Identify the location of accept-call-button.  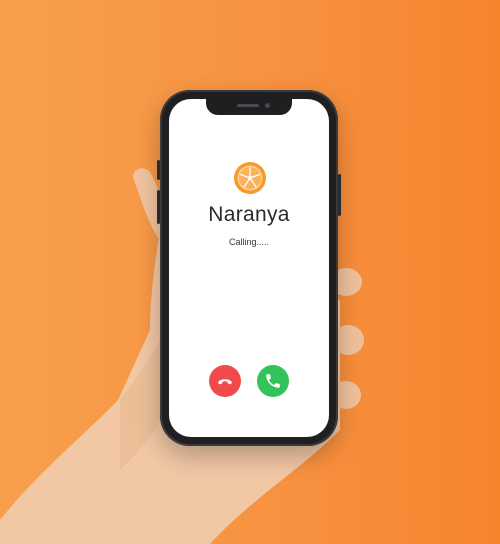
(273, 381).